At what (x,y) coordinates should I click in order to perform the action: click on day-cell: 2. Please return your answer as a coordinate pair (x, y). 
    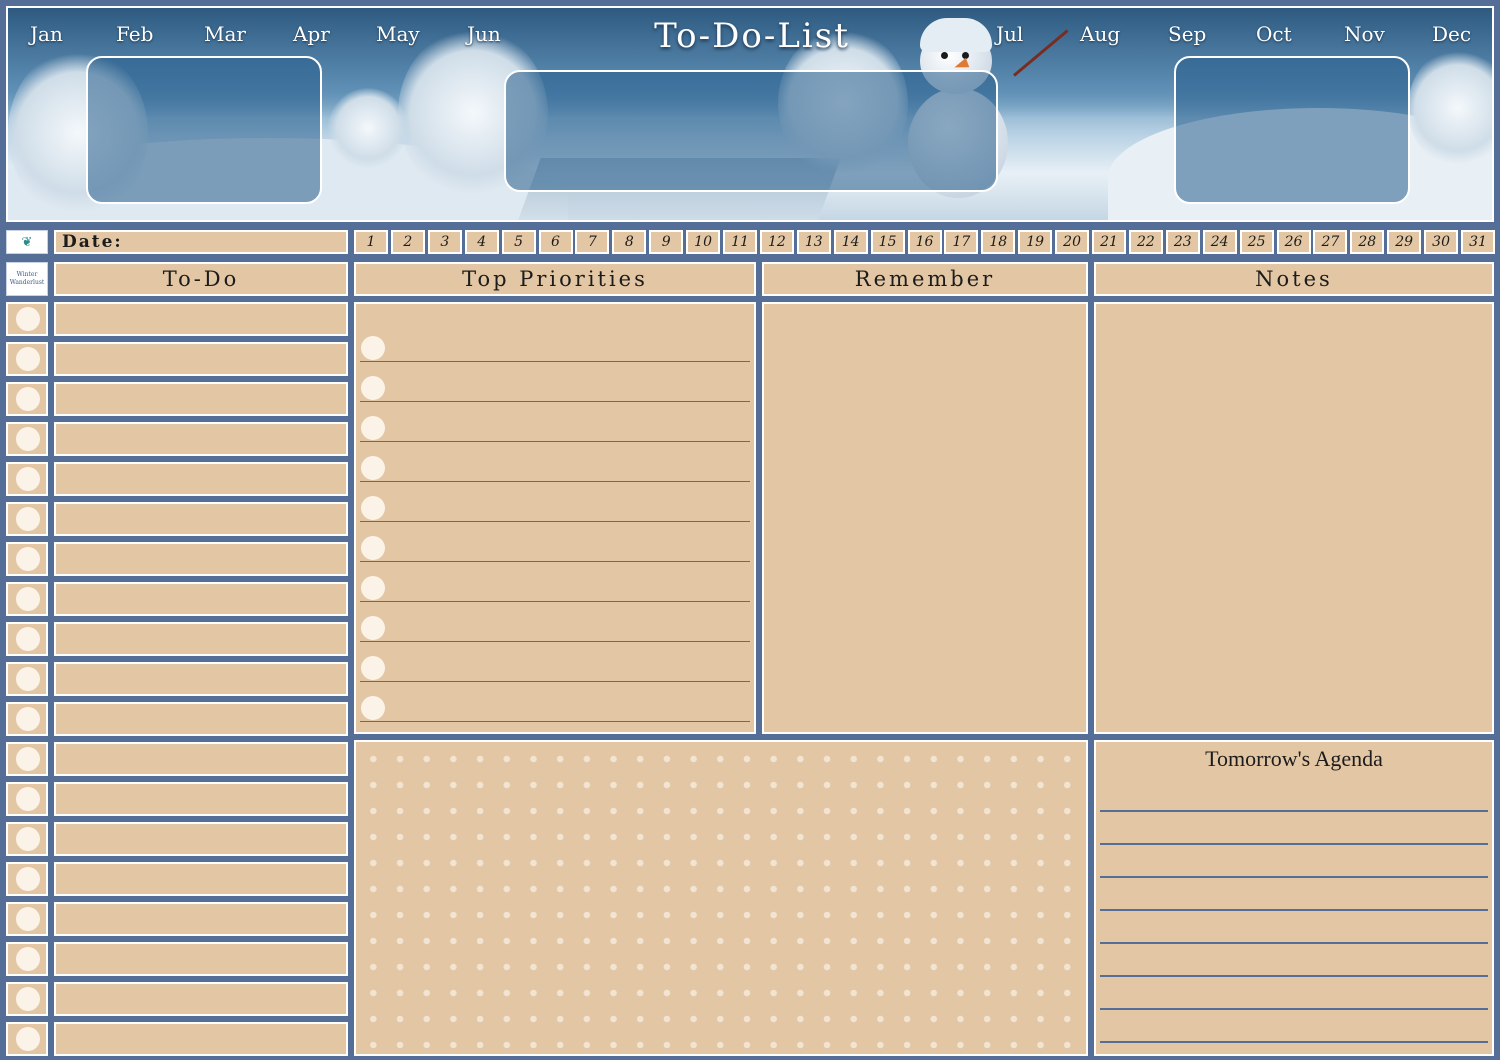
    Looking at the image, I should click on (407, 242).